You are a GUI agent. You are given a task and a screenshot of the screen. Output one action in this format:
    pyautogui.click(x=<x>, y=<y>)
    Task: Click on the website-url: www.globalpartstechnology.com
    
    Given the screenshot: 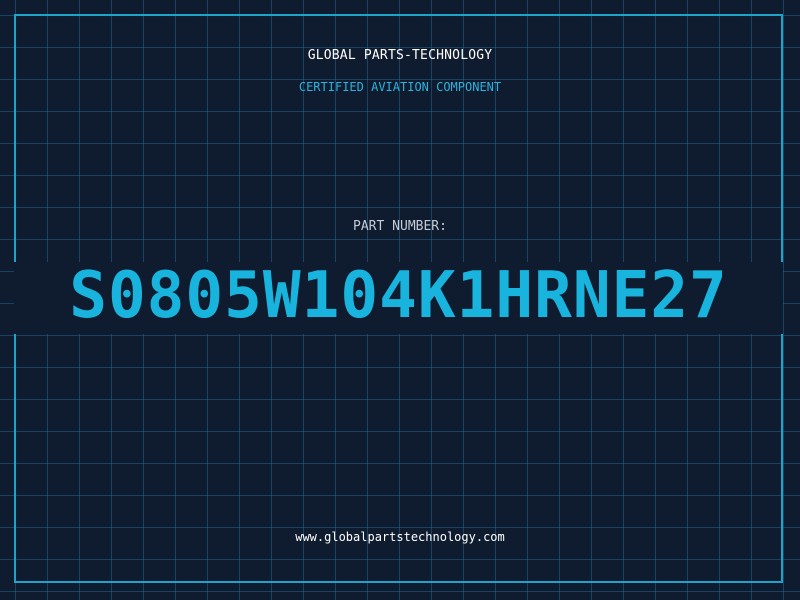 What is the action you would take?
    pyautogui.click(x=400, y=537)
    